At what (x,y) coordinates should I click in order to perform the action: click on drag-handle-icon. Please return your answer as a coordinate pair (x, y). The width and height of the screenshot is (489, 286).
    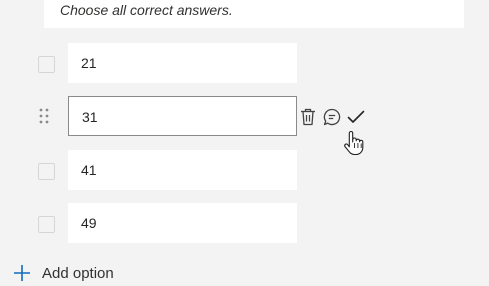
    Looking at the image, I should click on (44, 116).